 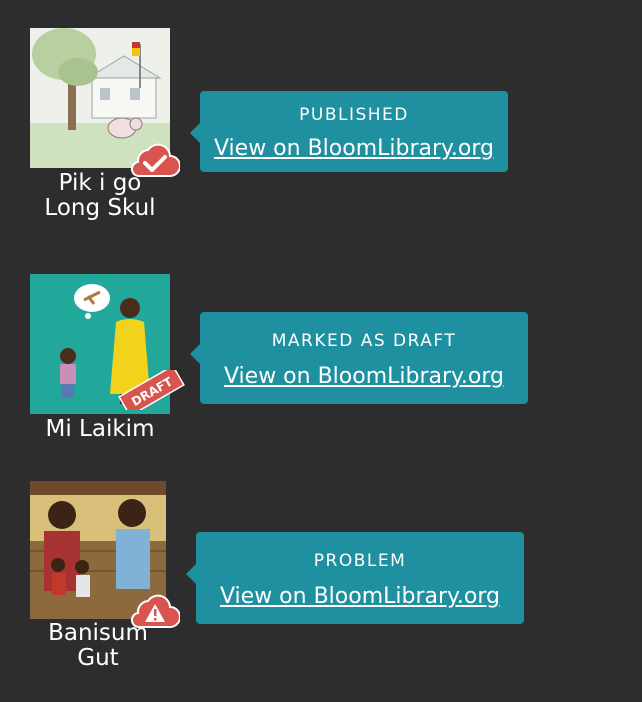 I want to click on book-title-line: Long Skul, so click(x=100, y=208).